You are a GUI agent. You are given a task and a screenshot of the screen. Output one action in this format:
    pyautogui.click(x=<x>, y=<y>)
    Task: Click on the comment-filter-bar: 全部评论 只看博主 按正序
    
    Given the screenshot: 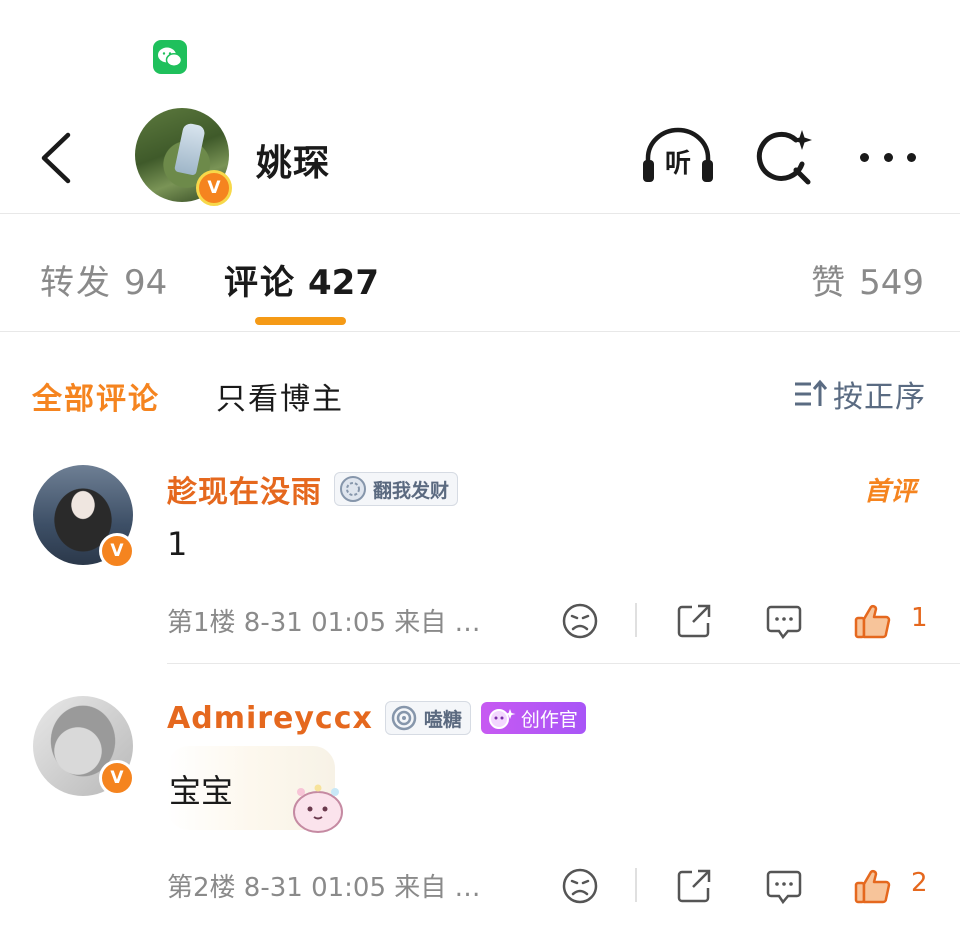 What is the action you would take?
    pyautogui.click(x=480, y=395)
    